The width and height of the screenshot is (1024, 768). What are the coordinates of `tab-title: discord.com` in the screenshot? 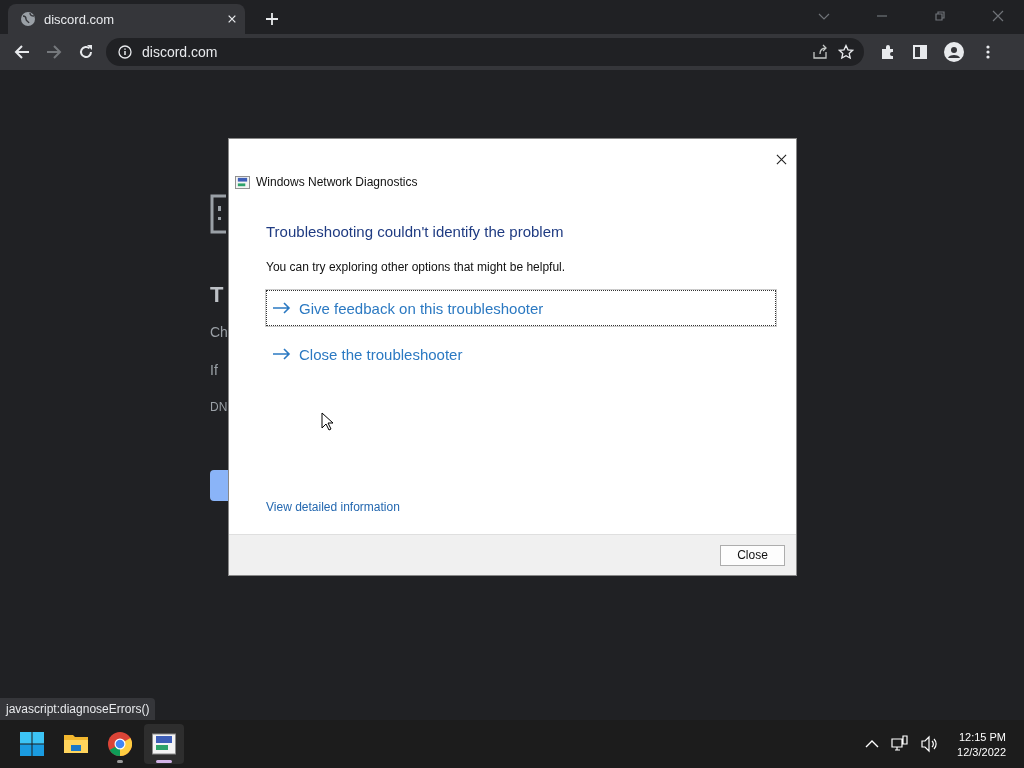 It's located at (80, 19).